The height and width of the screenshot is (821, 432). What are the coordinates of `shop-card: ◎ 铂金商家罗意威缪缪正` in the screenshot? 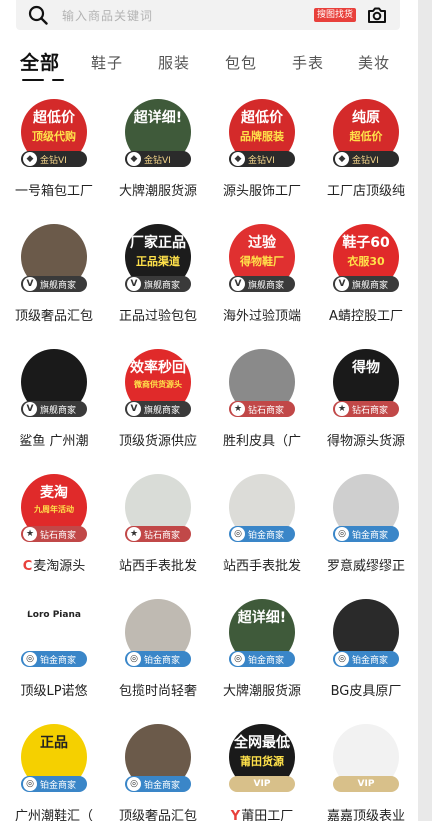 It's located at (366, 531).